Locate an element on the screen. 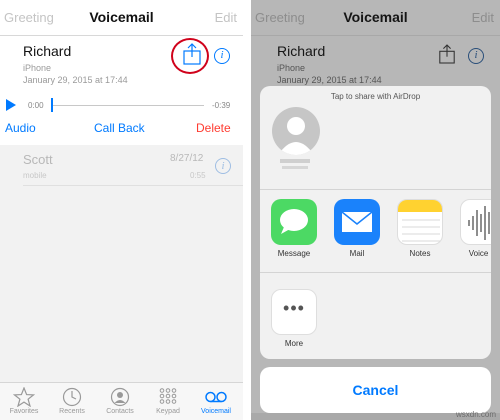 The image size is (500, 420). tab-recents: Recents is located at coordinates (72, 401).